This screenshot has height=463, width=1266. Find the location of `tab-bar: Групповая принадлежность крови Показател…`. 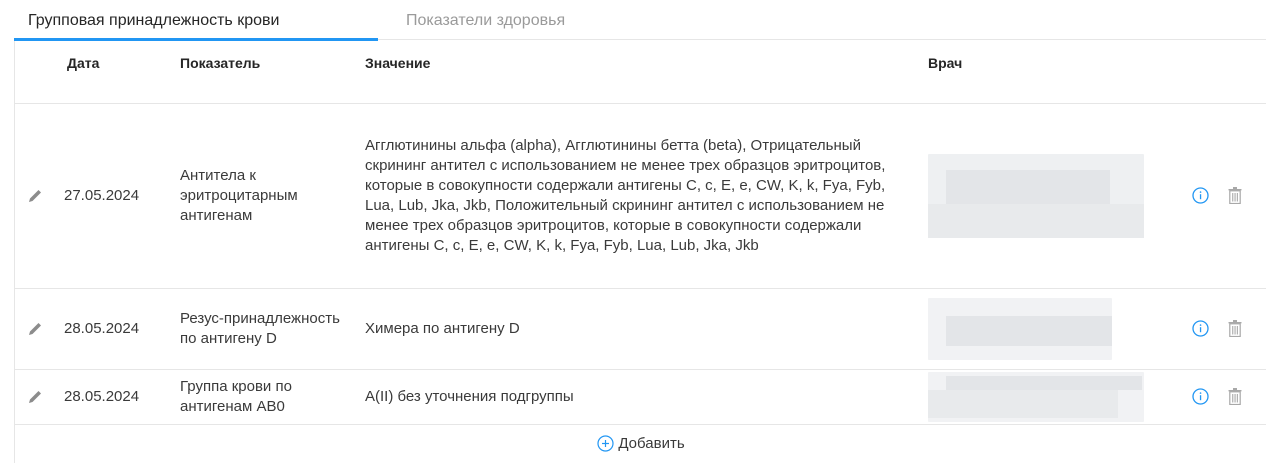

tab-bar: Групповая принадлежность крови Показател… is located at coordinates (640, 20).